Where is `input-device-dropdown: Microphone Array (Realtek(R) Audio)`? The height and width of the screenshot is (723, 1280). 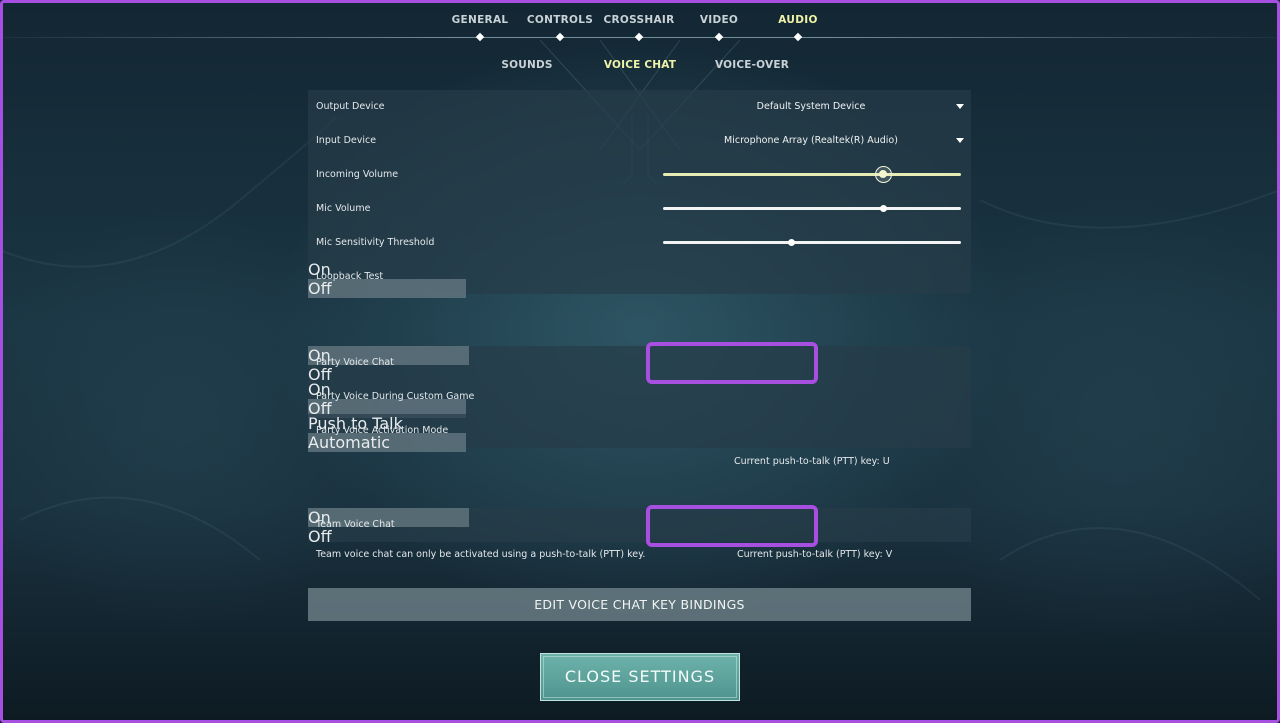
input-device-dropdown: Microphone Array (Realtek(R) Audio) is located at coordinates (811, 141).